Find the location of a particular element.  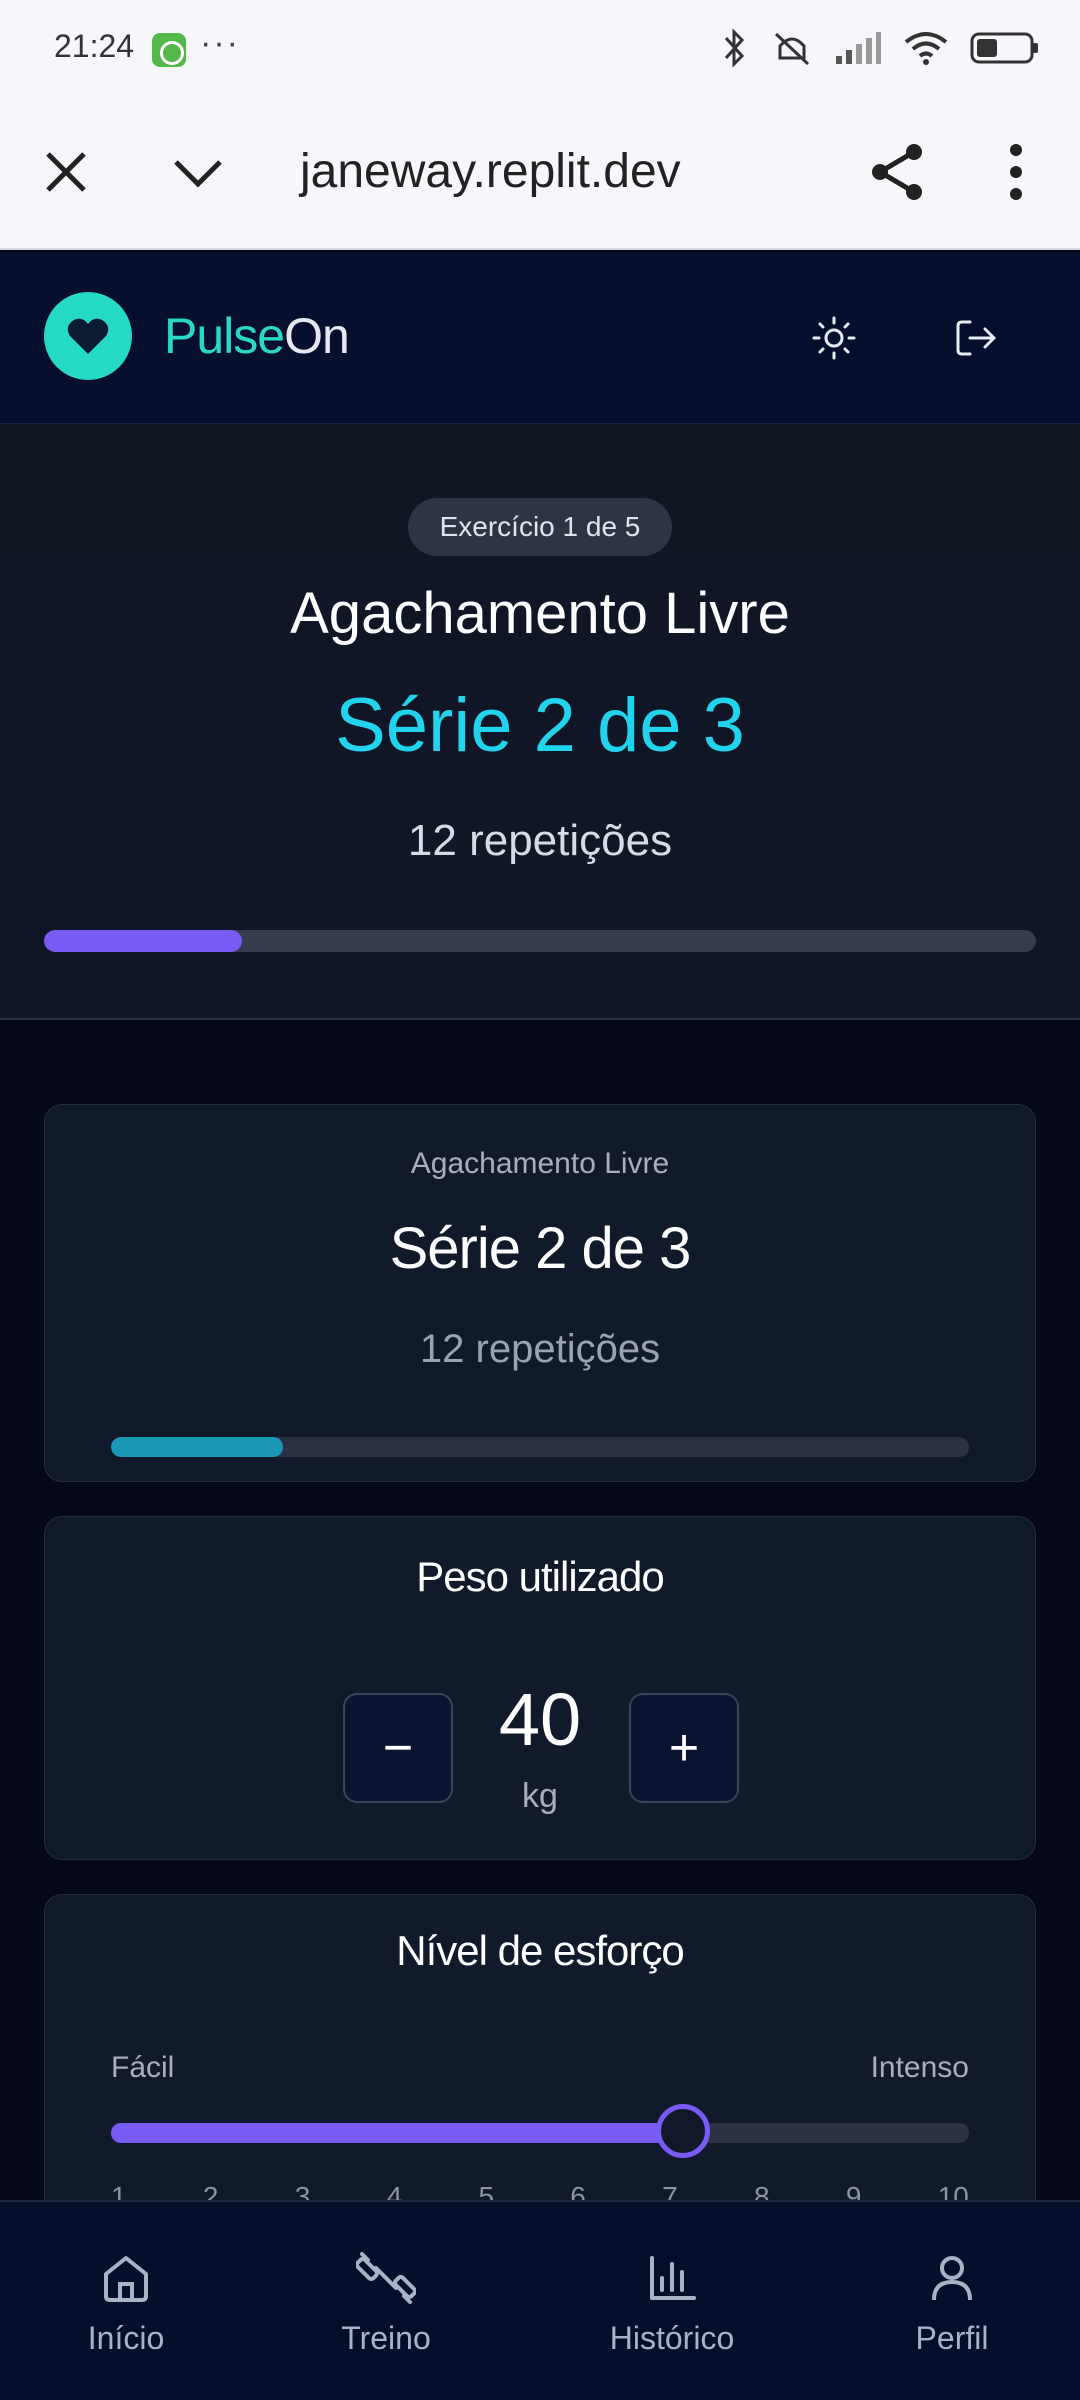

nav-label-treino: Treino is located at coordinates (386, 2338).